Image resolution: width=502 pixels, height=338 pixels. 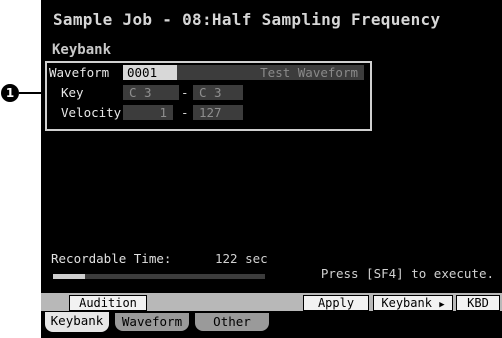 What do you see at coordinates (406, 303) in the screenshot?
I see `keybank-button-label: Keybank` at bounding box center [406, 303].